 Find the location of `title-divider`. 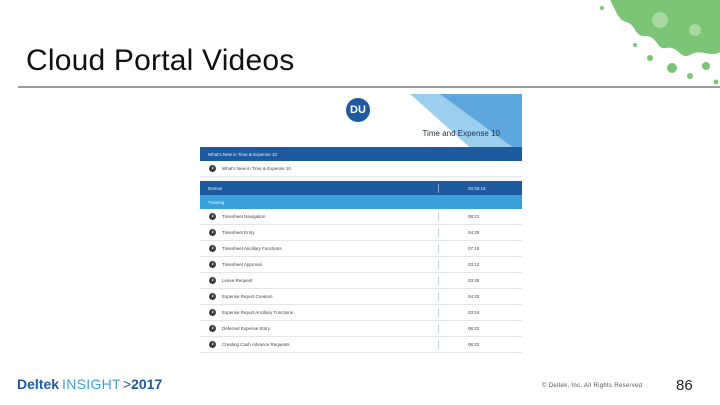

title-divider is located at coordinates (369, 87).